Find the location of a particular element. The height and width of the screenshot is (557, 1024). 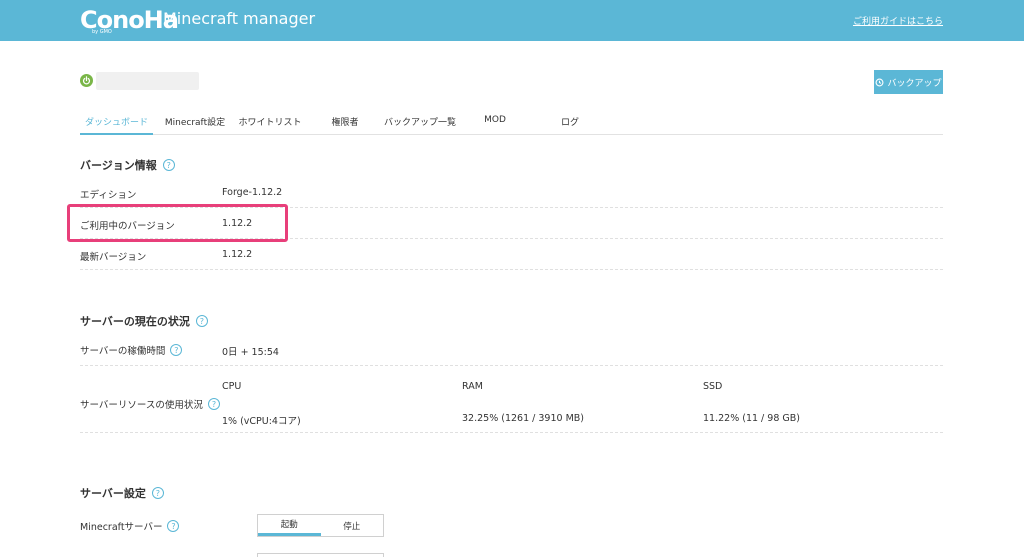

ssd-value: 11.22% (11 / 98 GB) is located at coordinates (751, 418).